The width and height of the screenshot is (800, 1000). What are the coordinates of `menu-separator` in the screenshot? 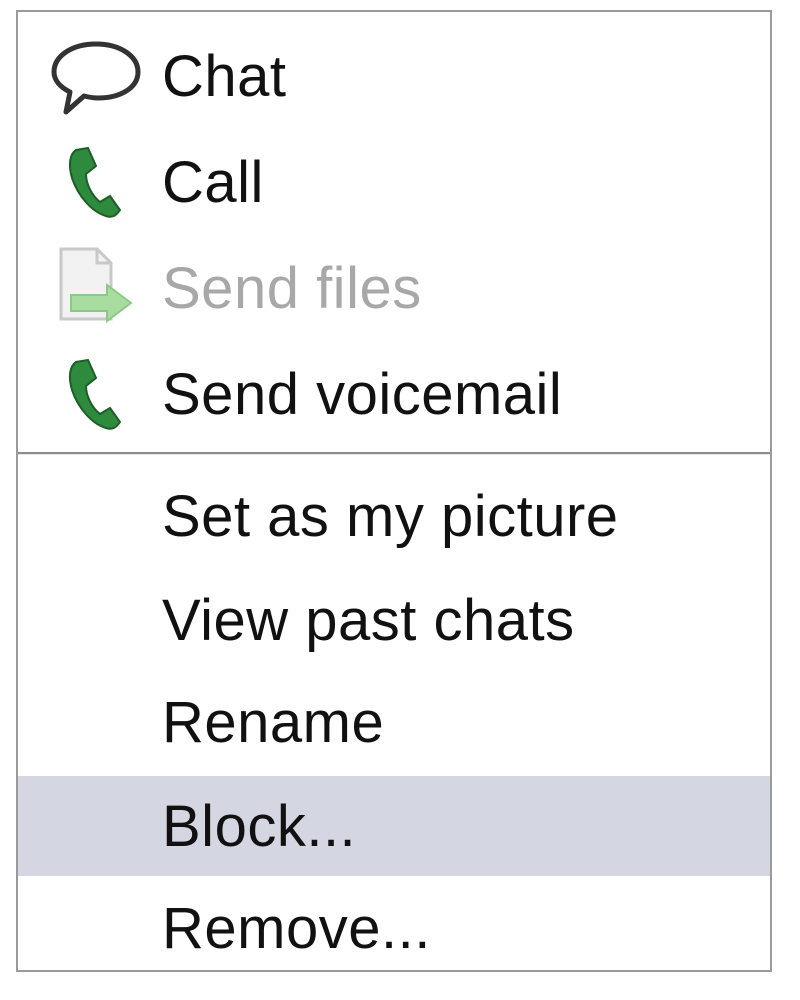 It's located at (394, 453).